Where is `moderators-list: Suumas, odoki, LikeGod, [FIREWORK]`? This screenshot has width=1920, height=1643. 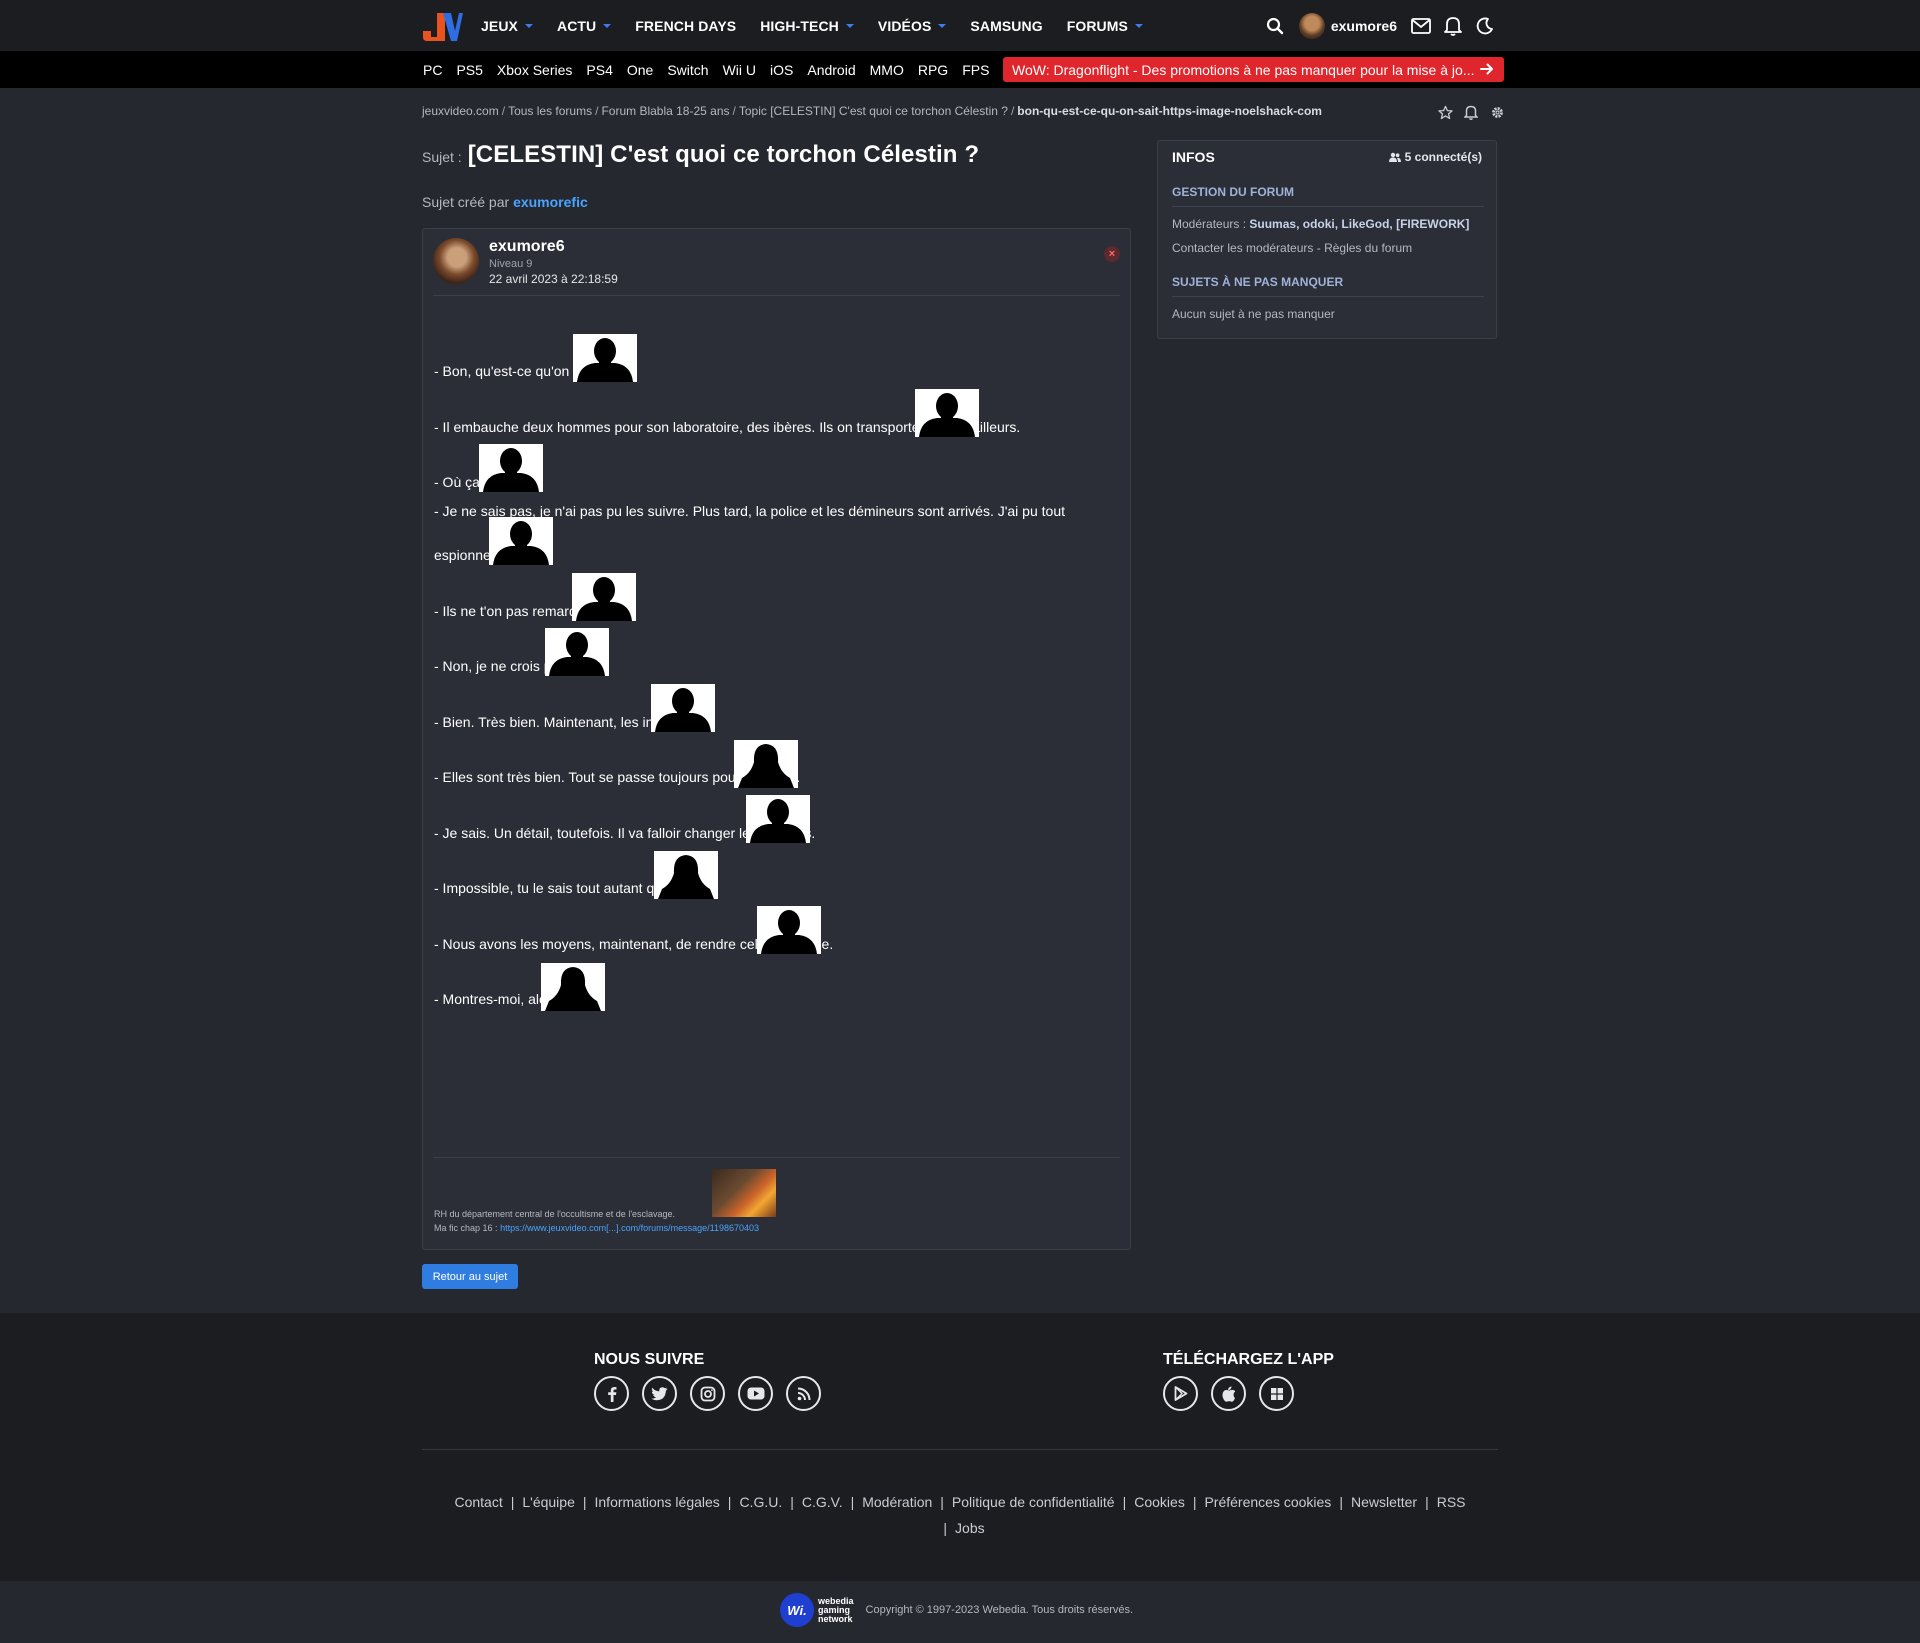
moderators-list: Suumas, odoki, LikeGod, [FIREWORK] is located at coordinates (1359, 224).